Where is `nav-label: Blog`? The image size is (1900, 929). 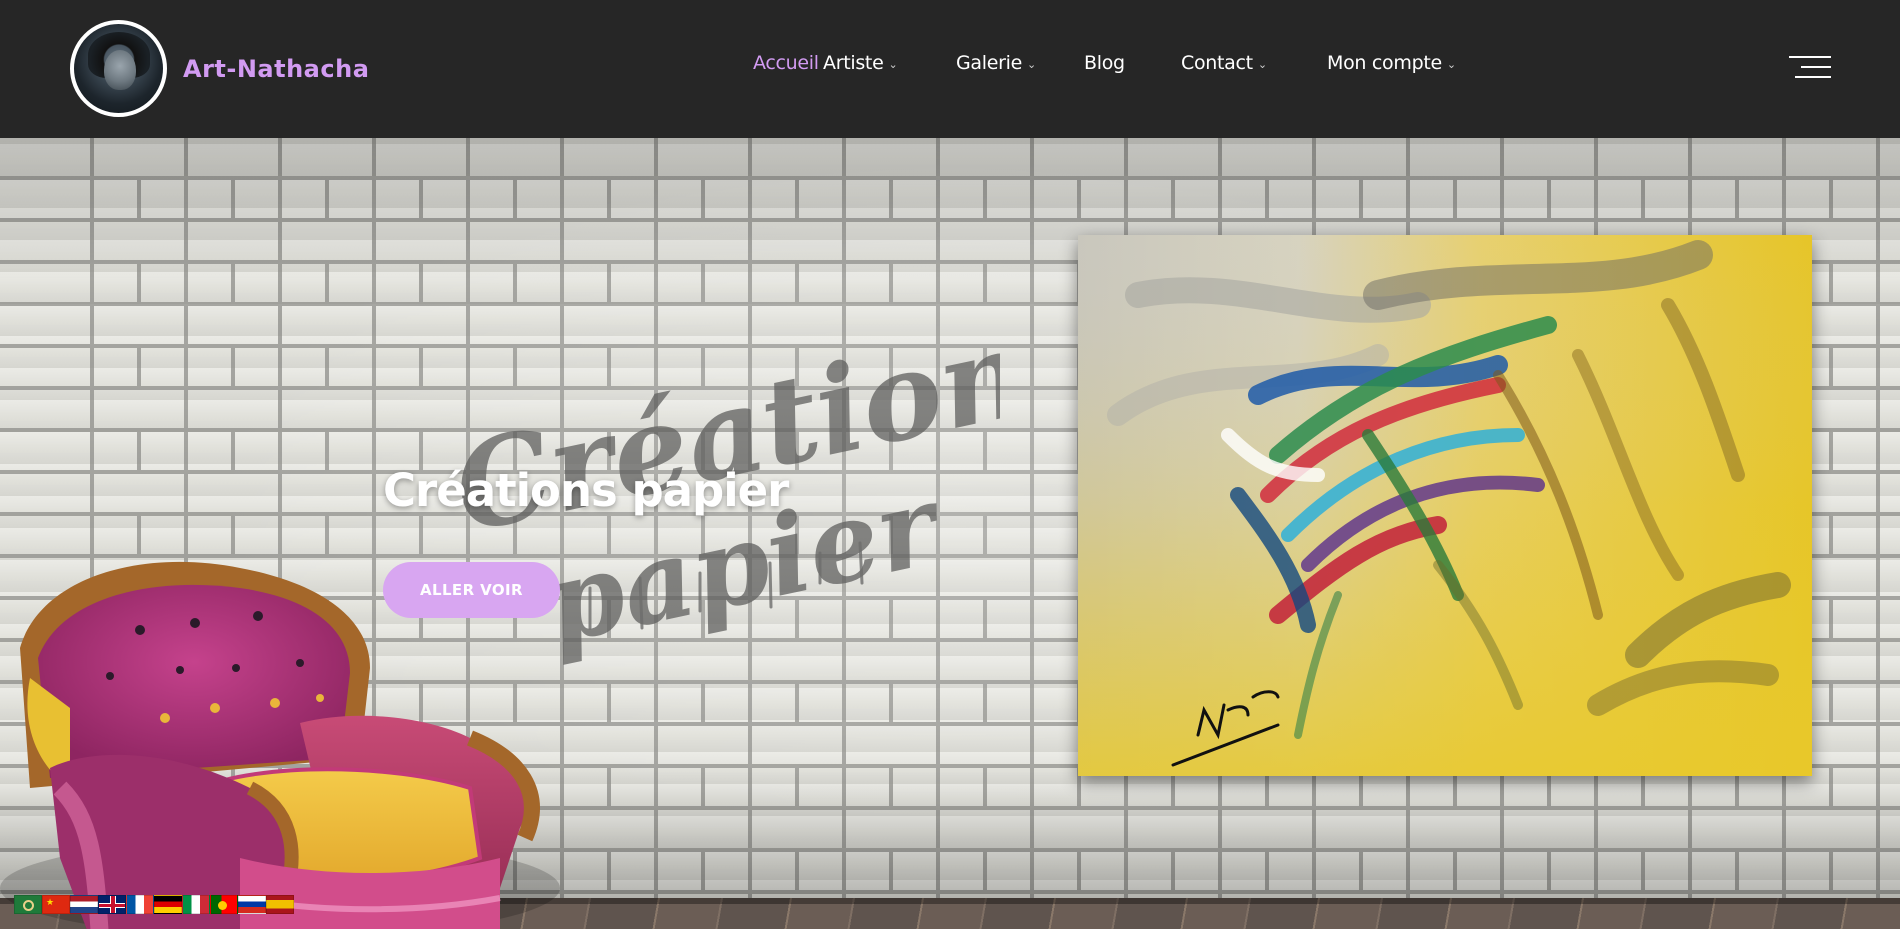 nav-label: Blog is located at coordinates (1104, 63).